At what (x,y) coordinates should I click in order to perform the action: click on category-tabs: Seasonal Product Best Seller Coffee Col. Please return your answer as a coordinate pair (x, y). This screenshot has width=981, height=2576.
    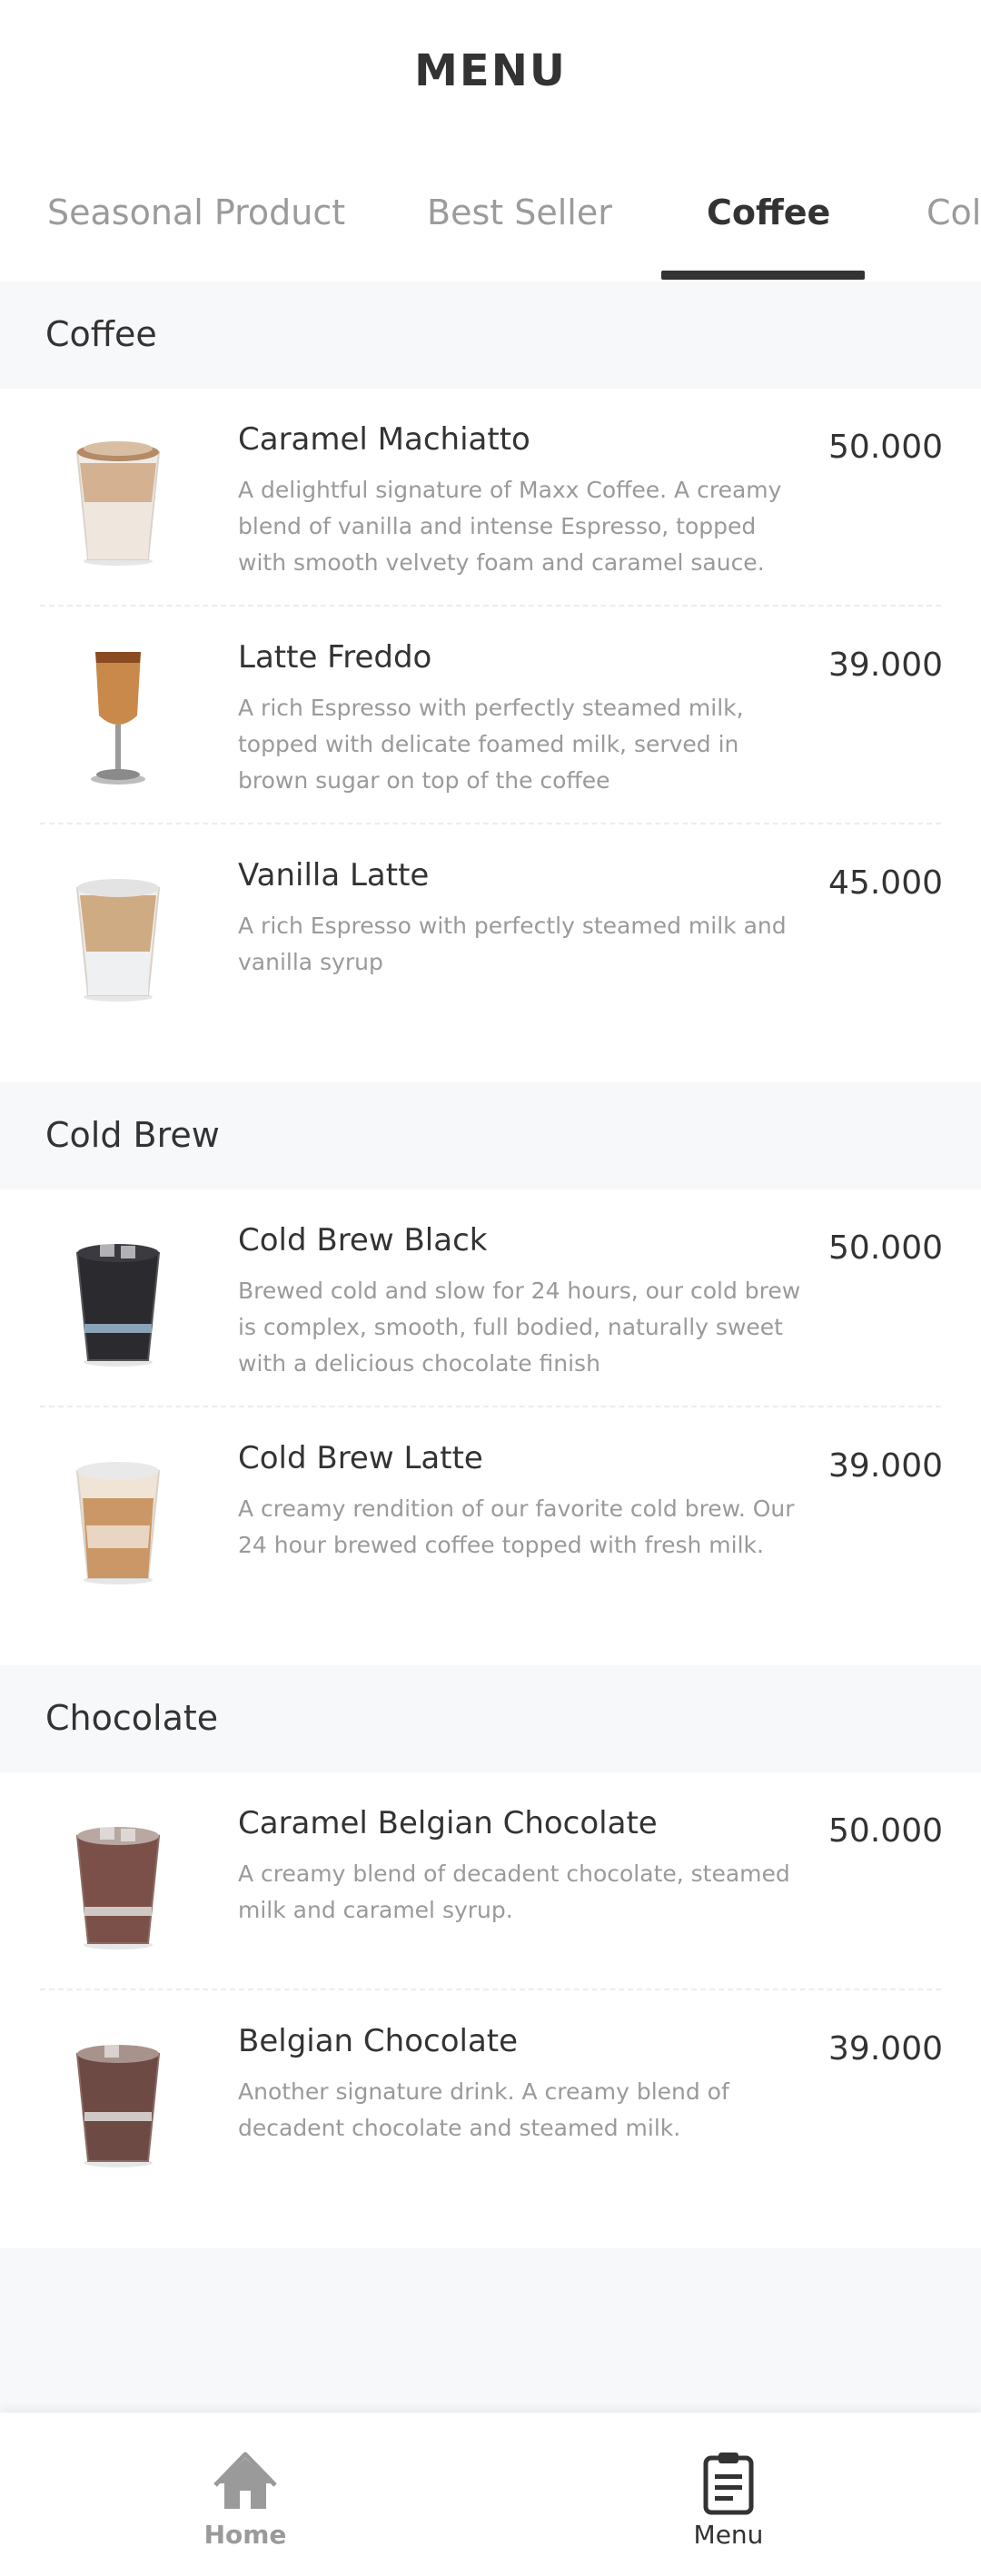
    Looking at the image, I should click on (490, 231).